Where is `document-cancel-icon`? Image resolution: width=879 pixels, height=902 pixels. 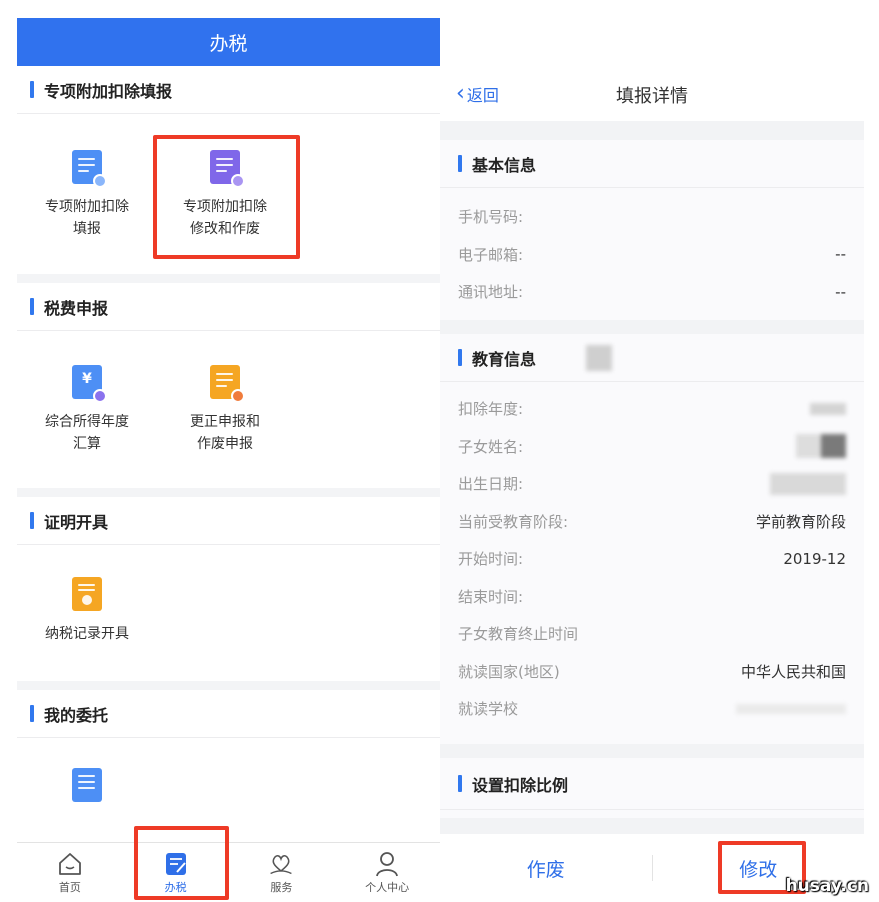 document-cancel-icon is located at coordinates (227, 384).